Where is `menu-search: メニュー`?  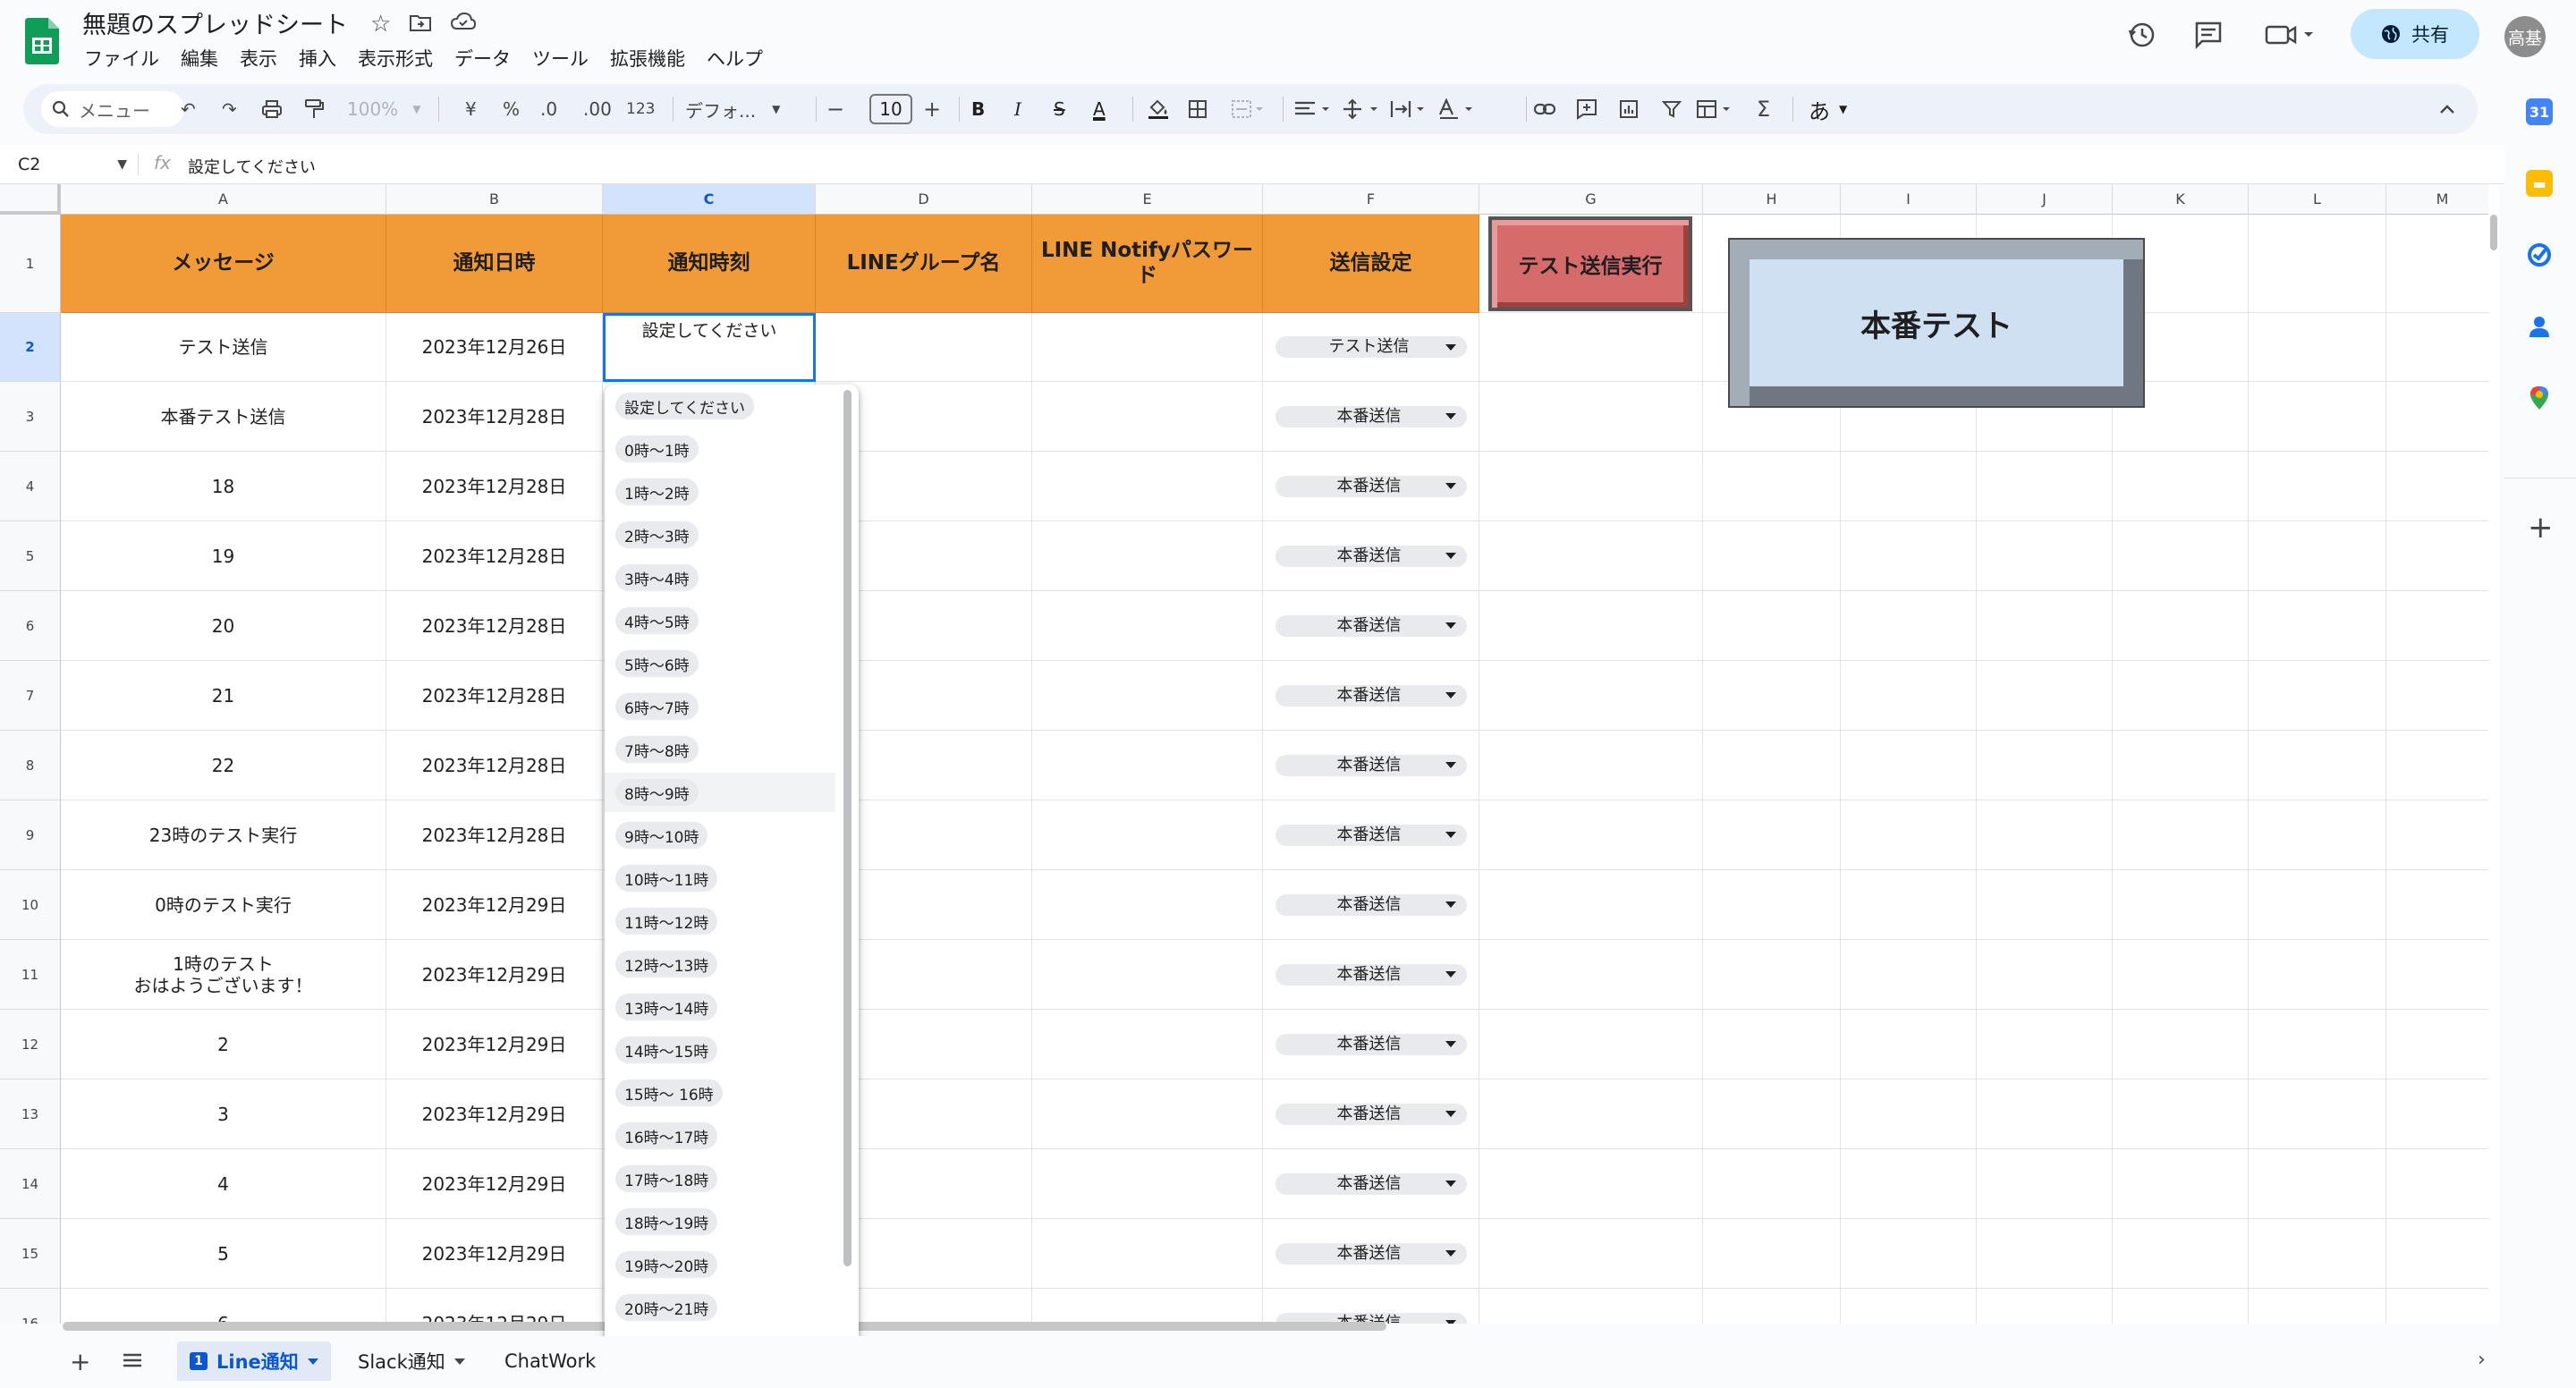
menu-search: メニュー is located at coordinates (115, 109).